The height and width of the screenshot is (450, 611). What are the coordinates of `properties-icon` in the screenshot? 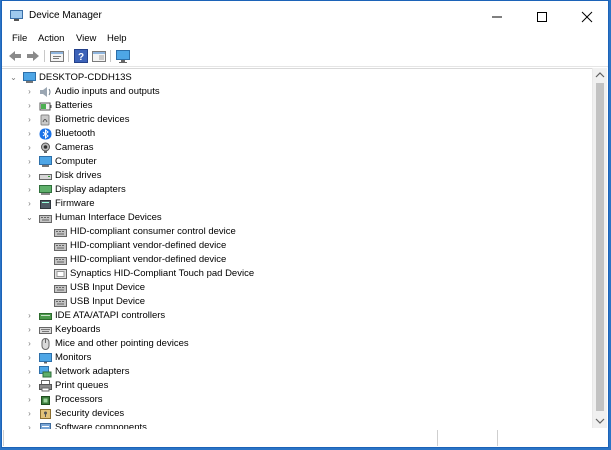 It's located at (57, 56).